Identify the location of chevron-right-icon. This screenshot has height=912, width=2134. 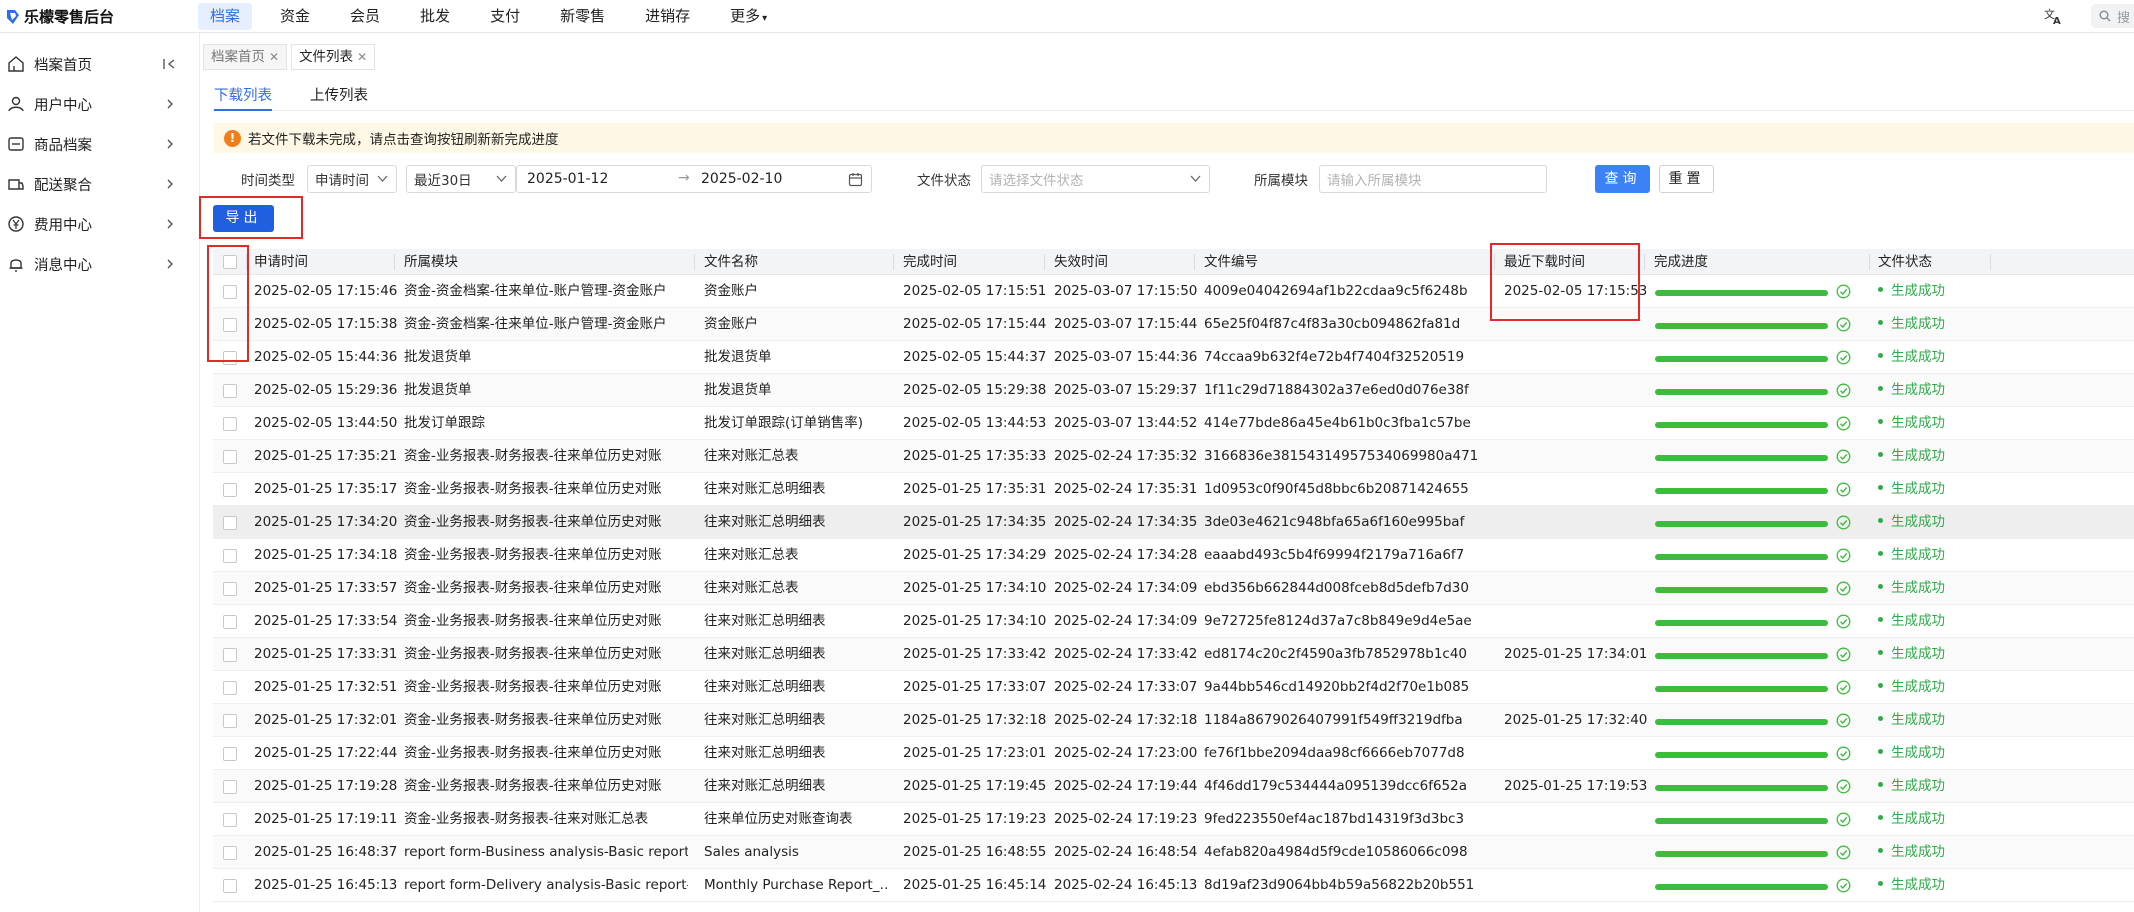
(170, 224).